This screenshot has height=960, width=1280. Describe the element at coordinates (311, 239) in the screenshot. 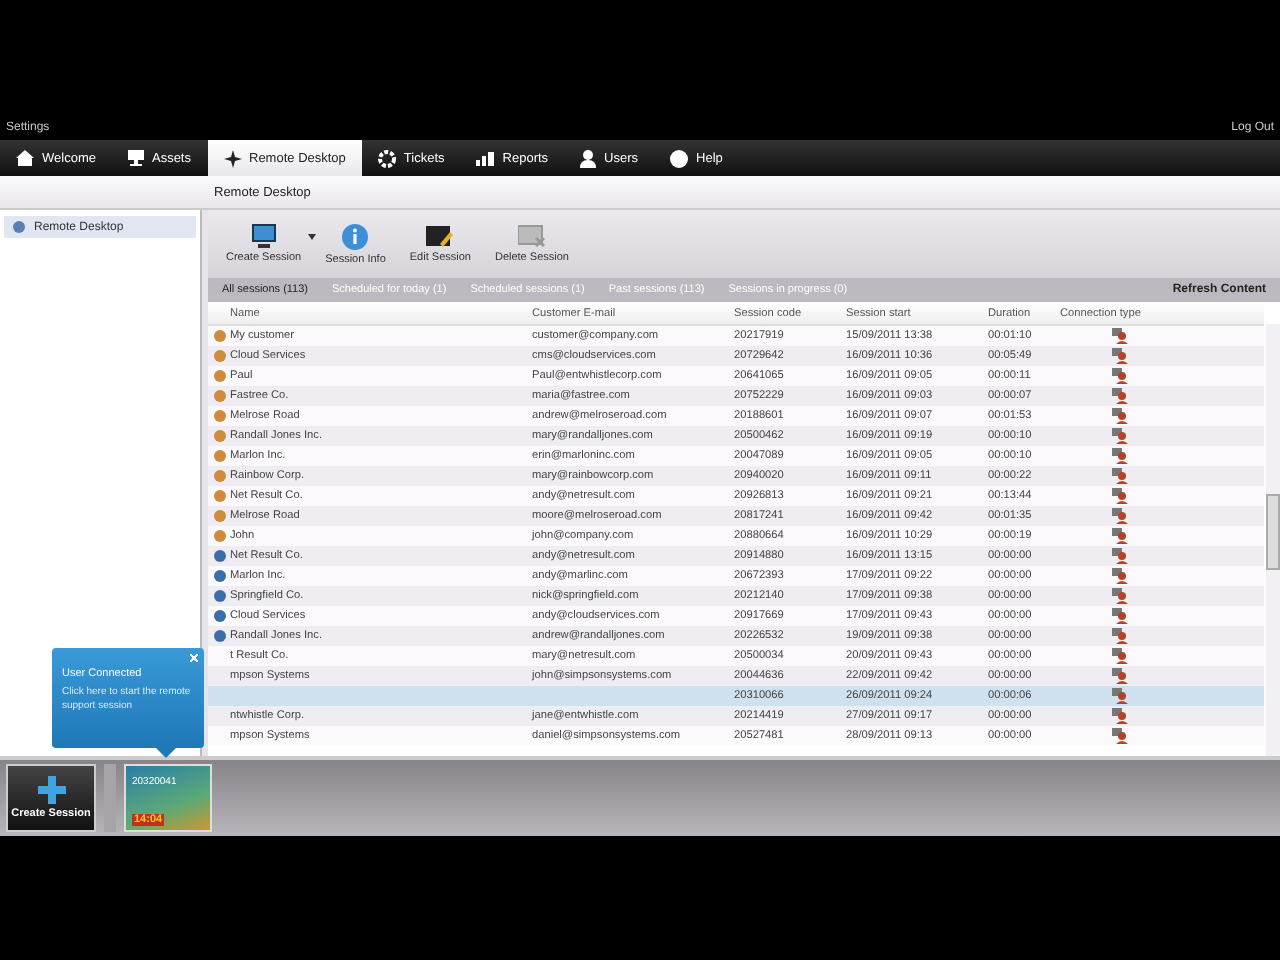

I see `caret-icon` at that location.